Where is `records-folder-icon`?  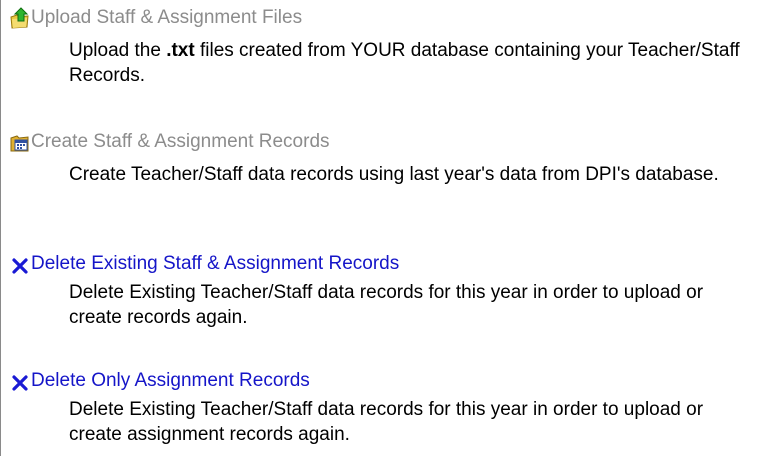
records-folder-icon is located at coordinates (20, 142).